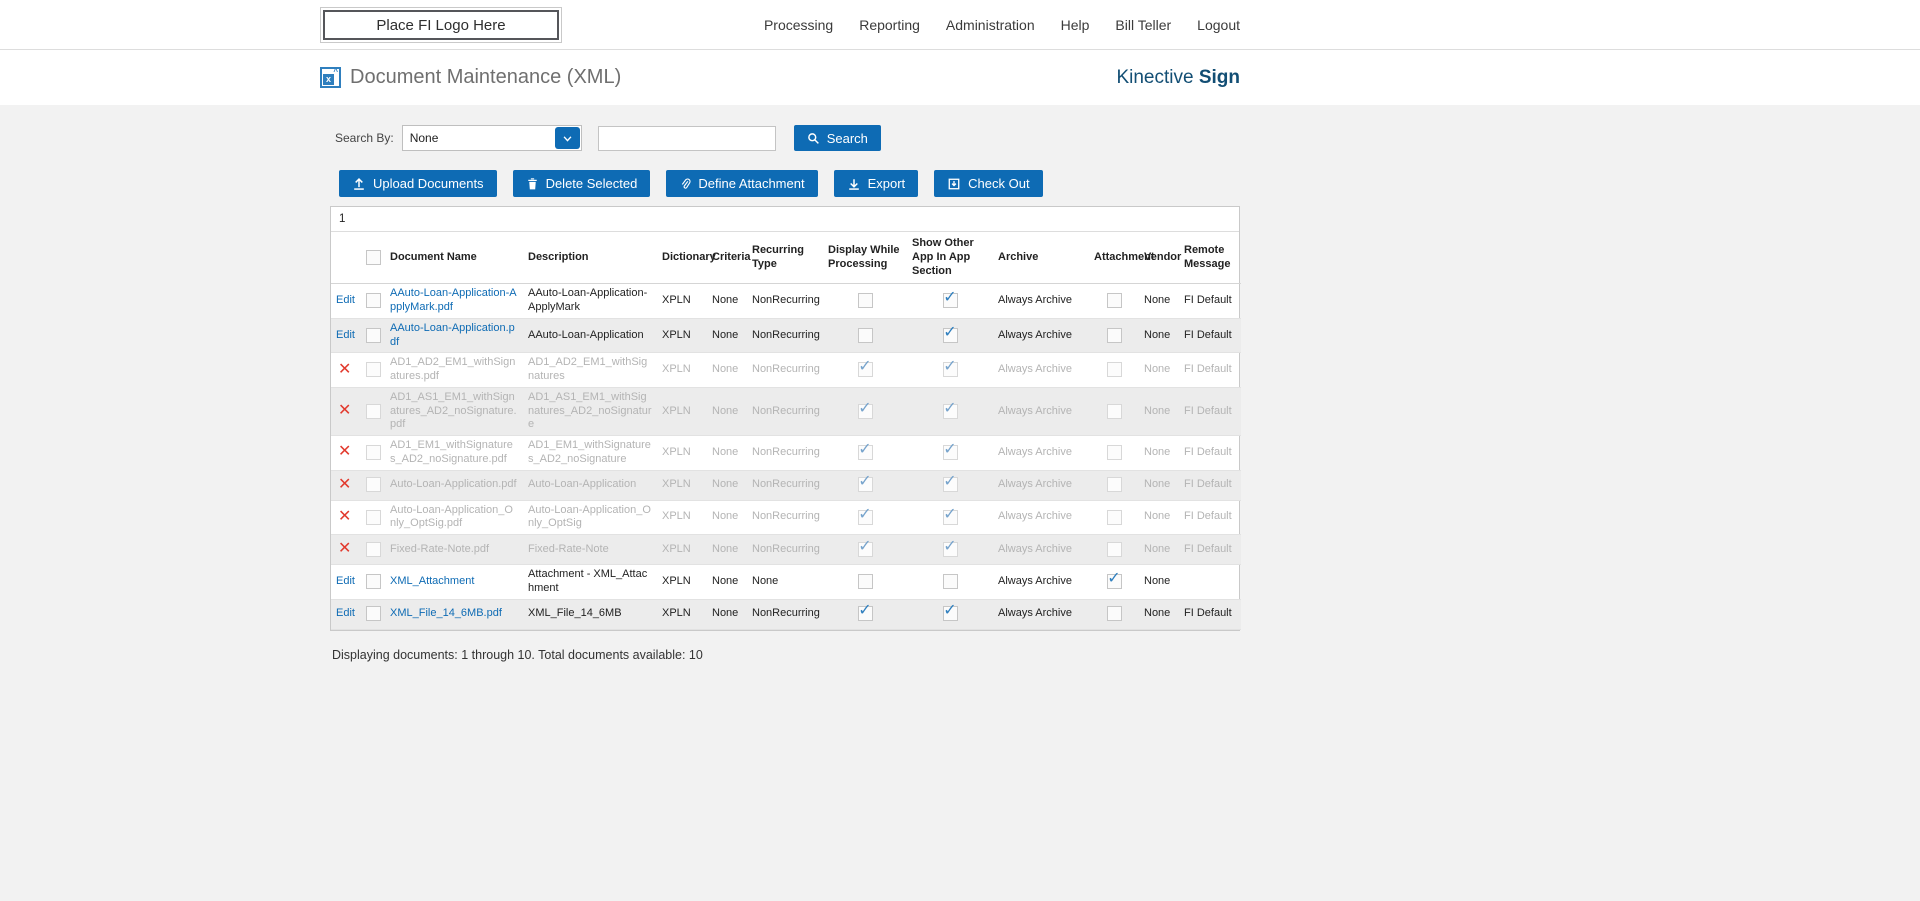 This screenshot has width=1920, height=901. I want to click on document-name-link: XML_File_14_6MB.pdf, so click(446, 613).